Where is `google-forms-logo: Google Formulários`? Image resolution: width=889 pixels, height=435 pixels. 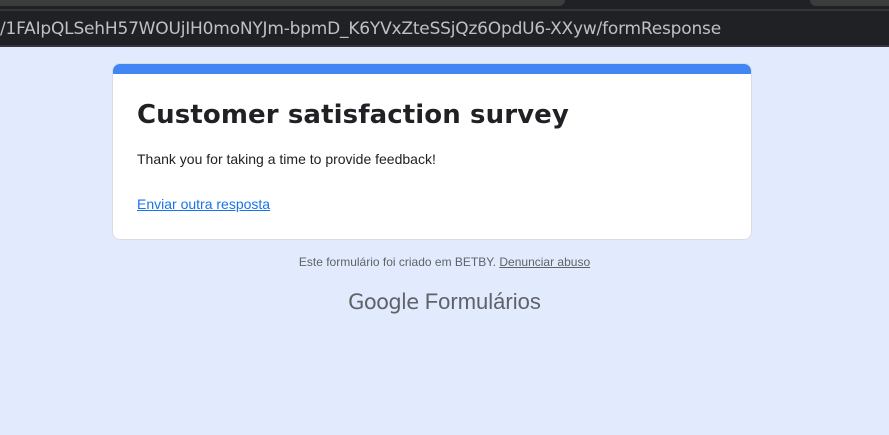 google-forms-logo: Google Formulários is located at coordinates (444, 302).